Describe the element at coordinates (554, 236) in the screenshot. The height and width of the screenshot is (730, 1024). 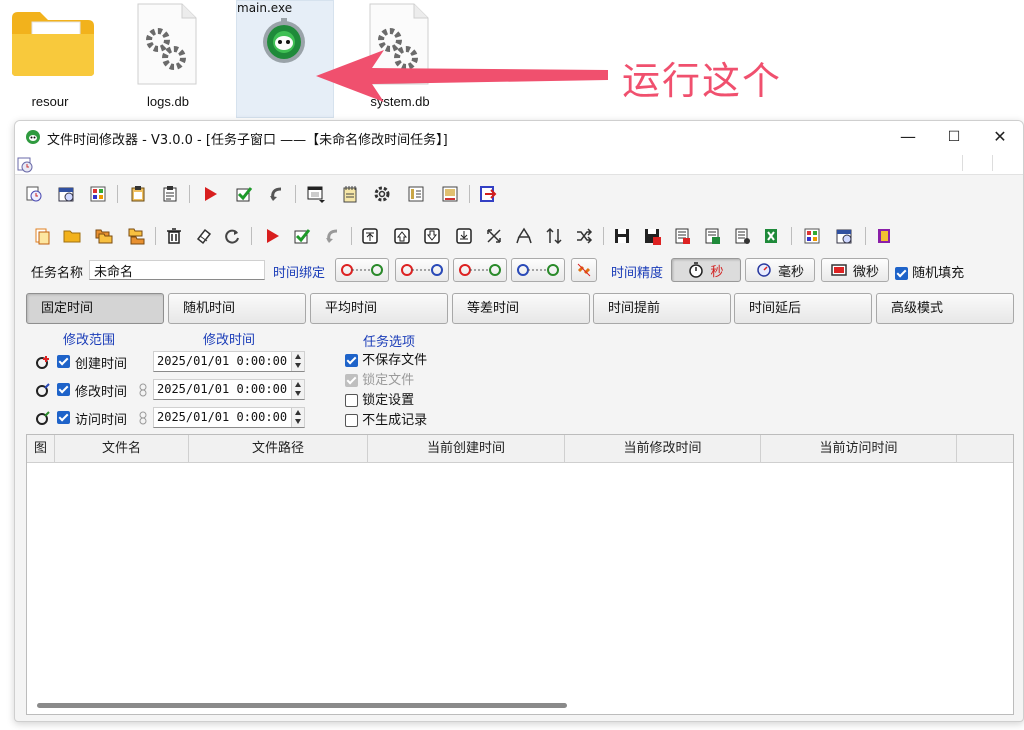
I see `sort-icon` at that location.